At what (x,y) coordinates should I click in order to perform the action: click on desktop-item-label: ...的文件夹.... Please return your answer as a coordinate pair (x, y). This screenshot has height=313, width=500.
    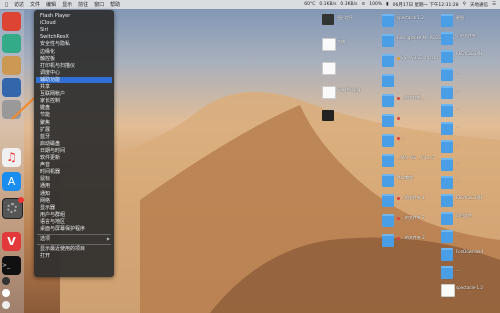
    Looking at the image, I should click on (411, 97).